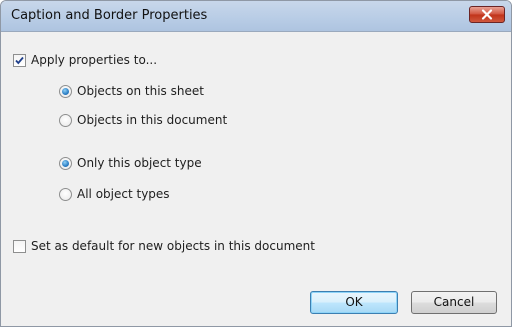  I want to click on cancel-button: Cancel, so click(454, 302).